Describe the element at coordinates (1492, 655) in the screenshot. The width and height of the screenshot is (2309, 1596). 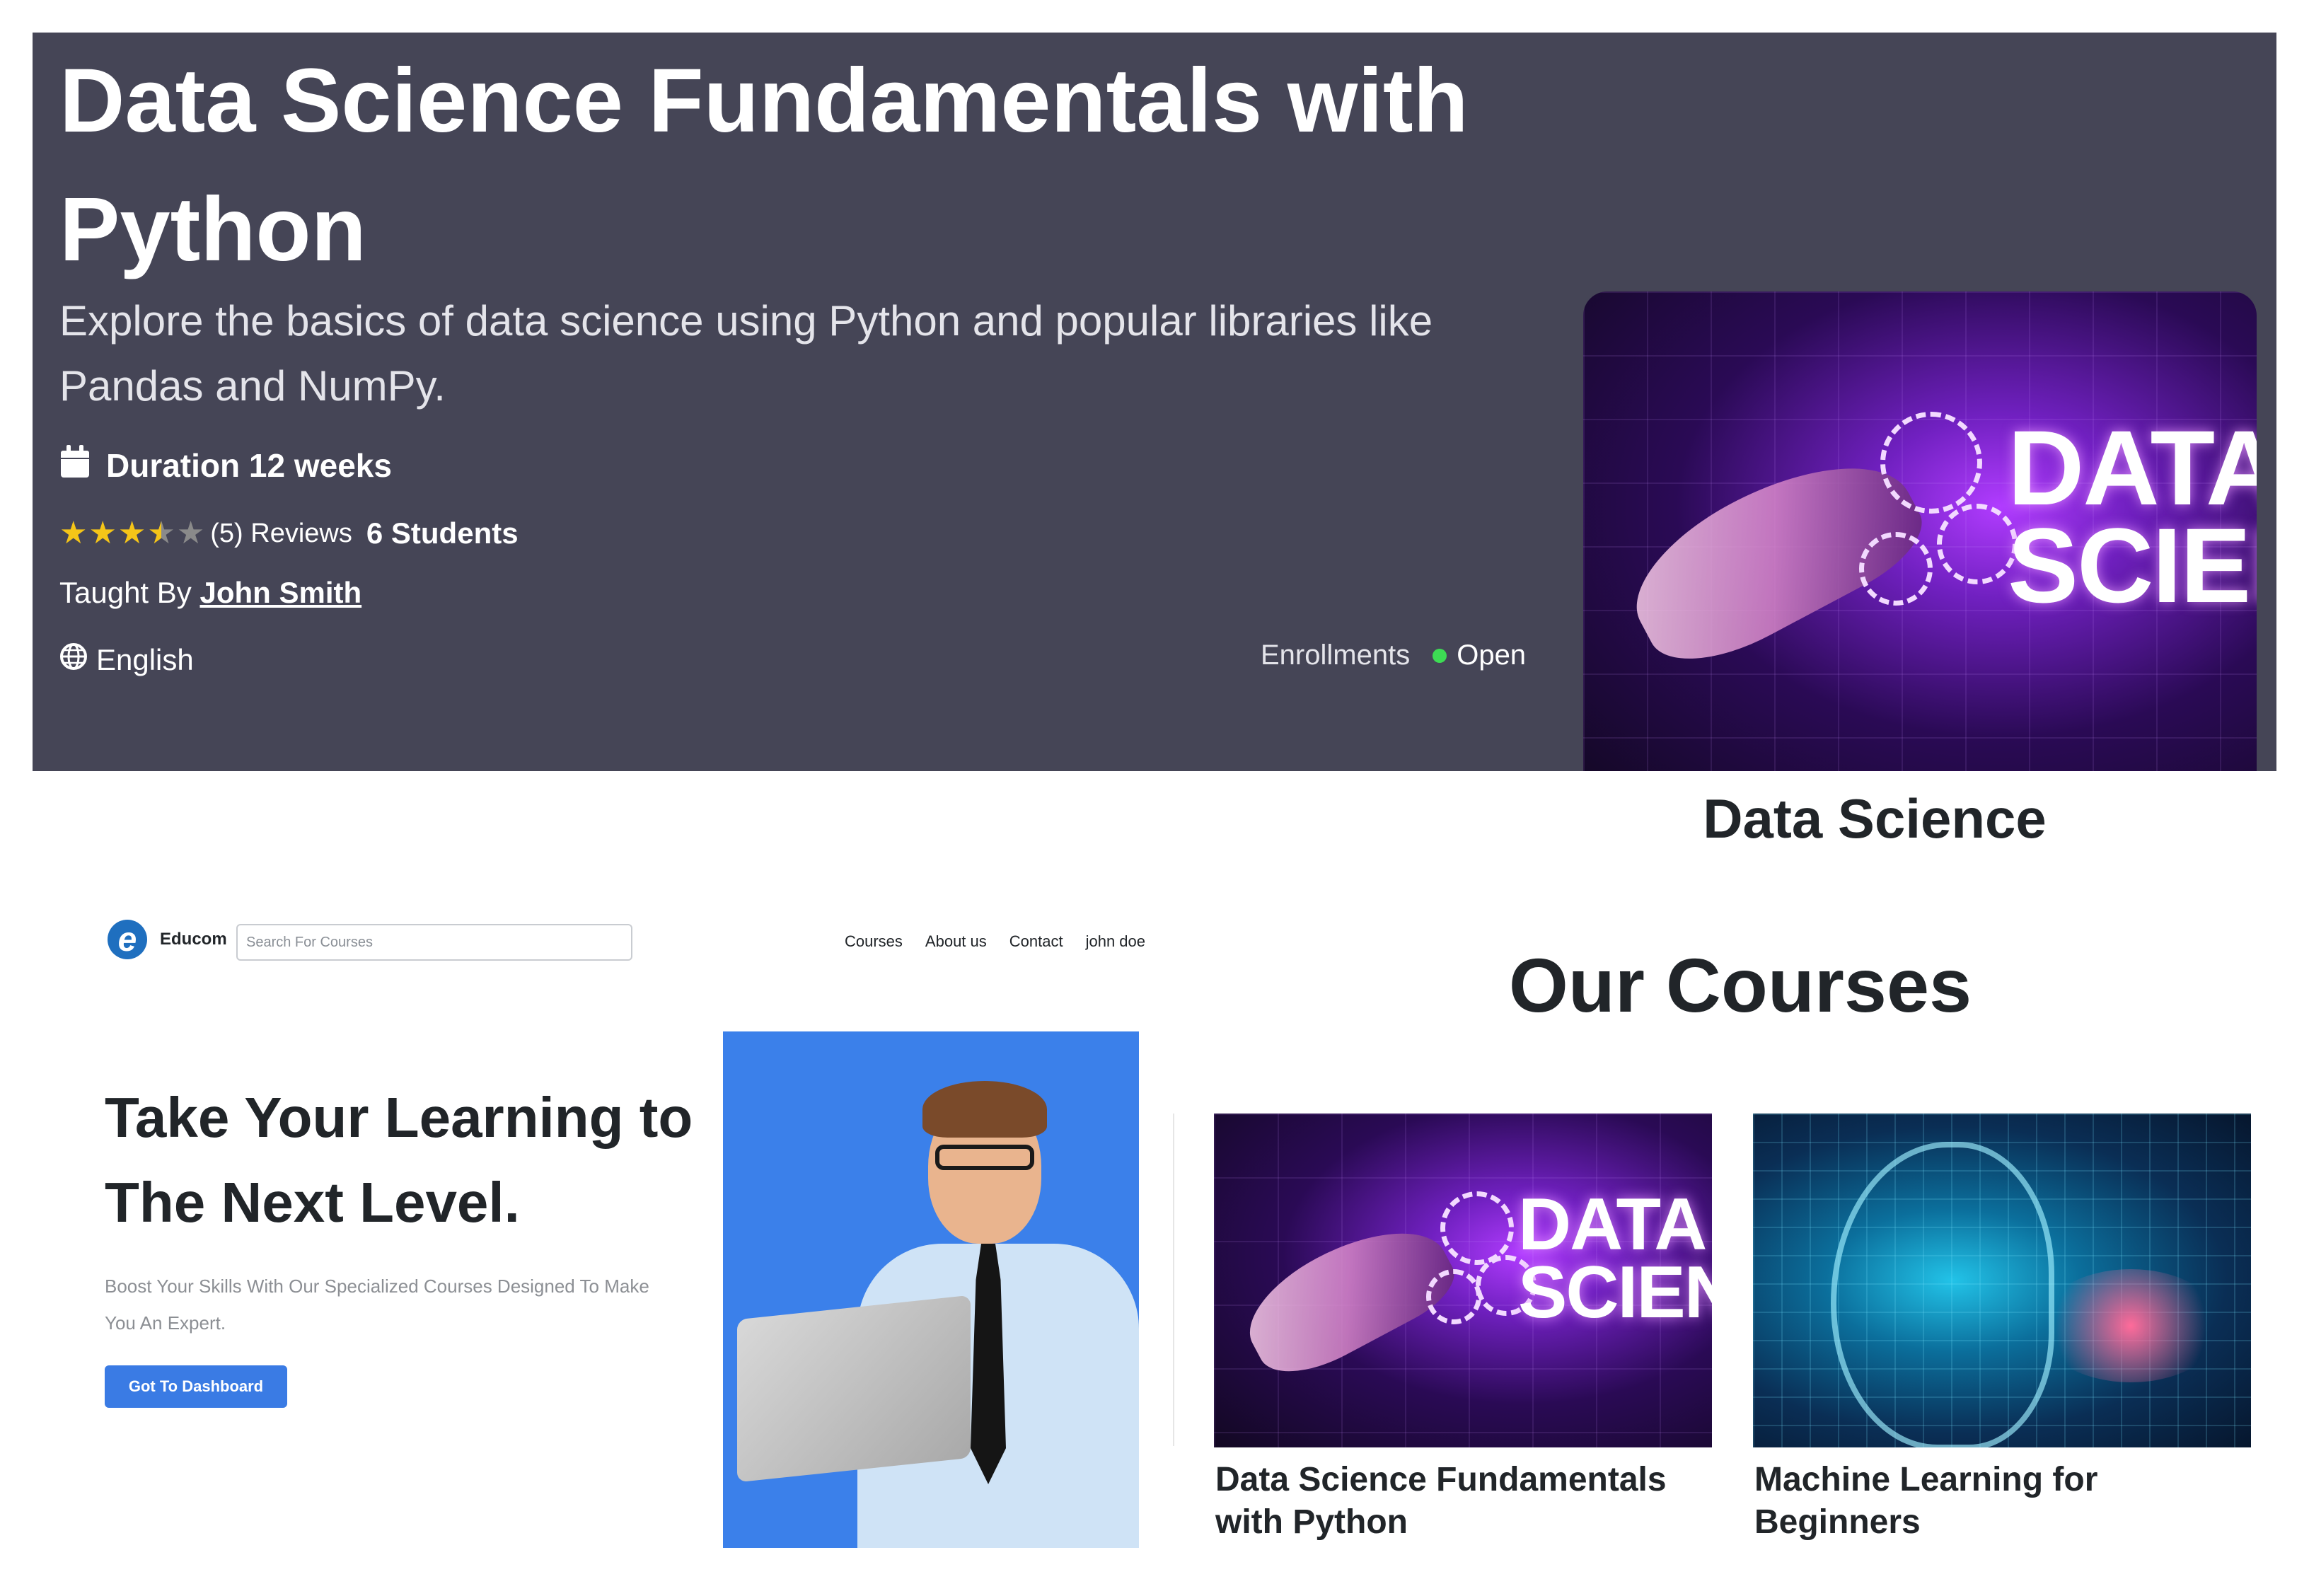
I see `enrollment-status-value: Open` at that location.